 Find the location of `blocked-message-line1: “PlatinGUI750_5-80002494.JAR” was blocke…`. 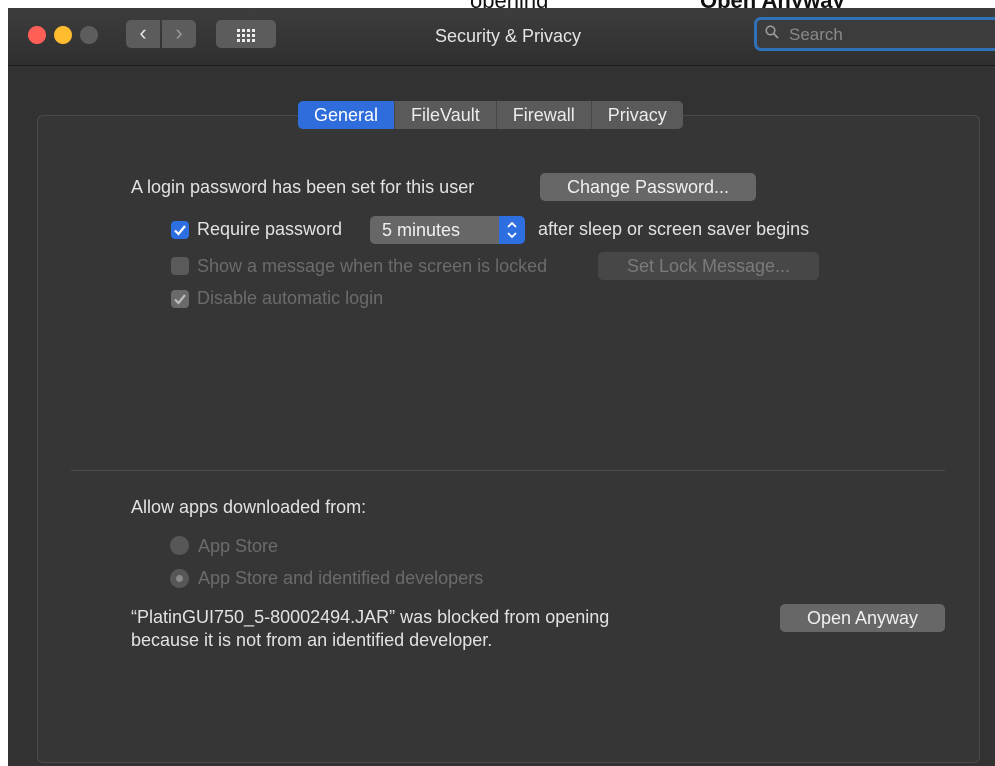

blocked-message-line1: “PlatinGUI750_5-80002494.JAR” was blocke… is located at coordinates (370, 617).